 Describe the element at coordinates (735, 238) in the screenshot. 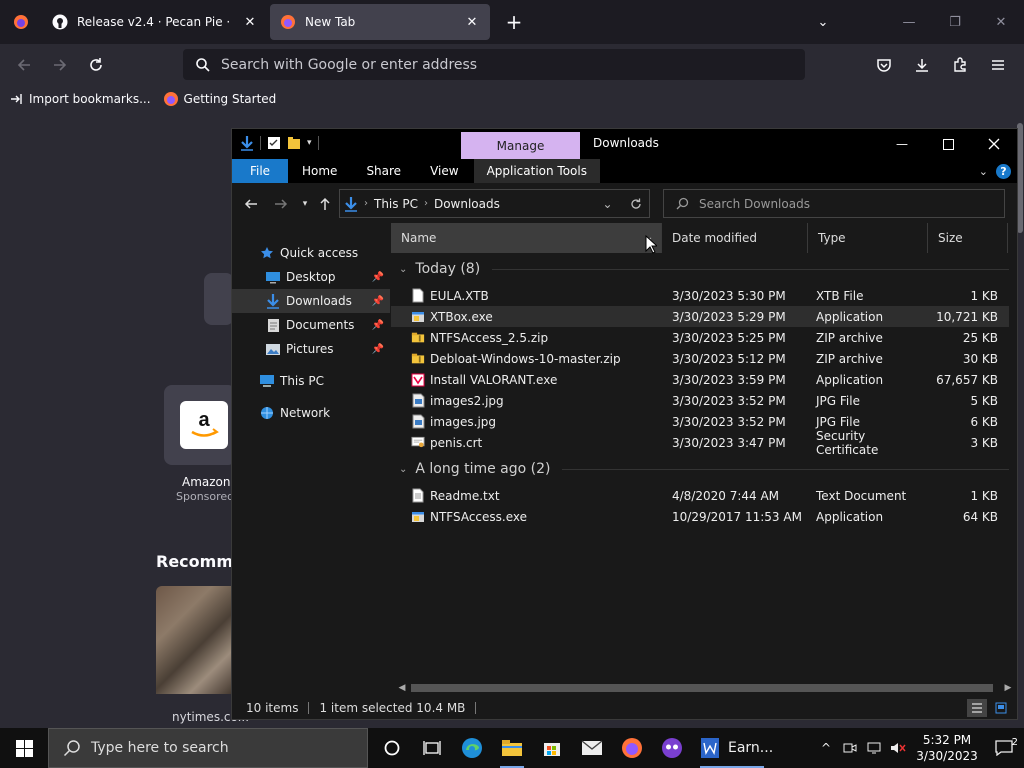

I see `column-header-date: Date modified` at that location.